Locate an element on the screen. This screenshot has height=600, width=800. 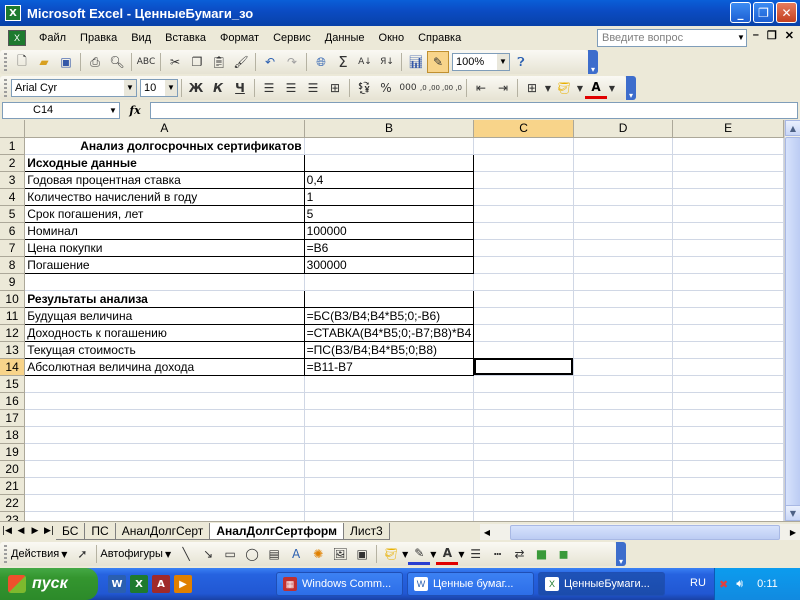
menu-edit: Правка is located at coordinates (98, 38).